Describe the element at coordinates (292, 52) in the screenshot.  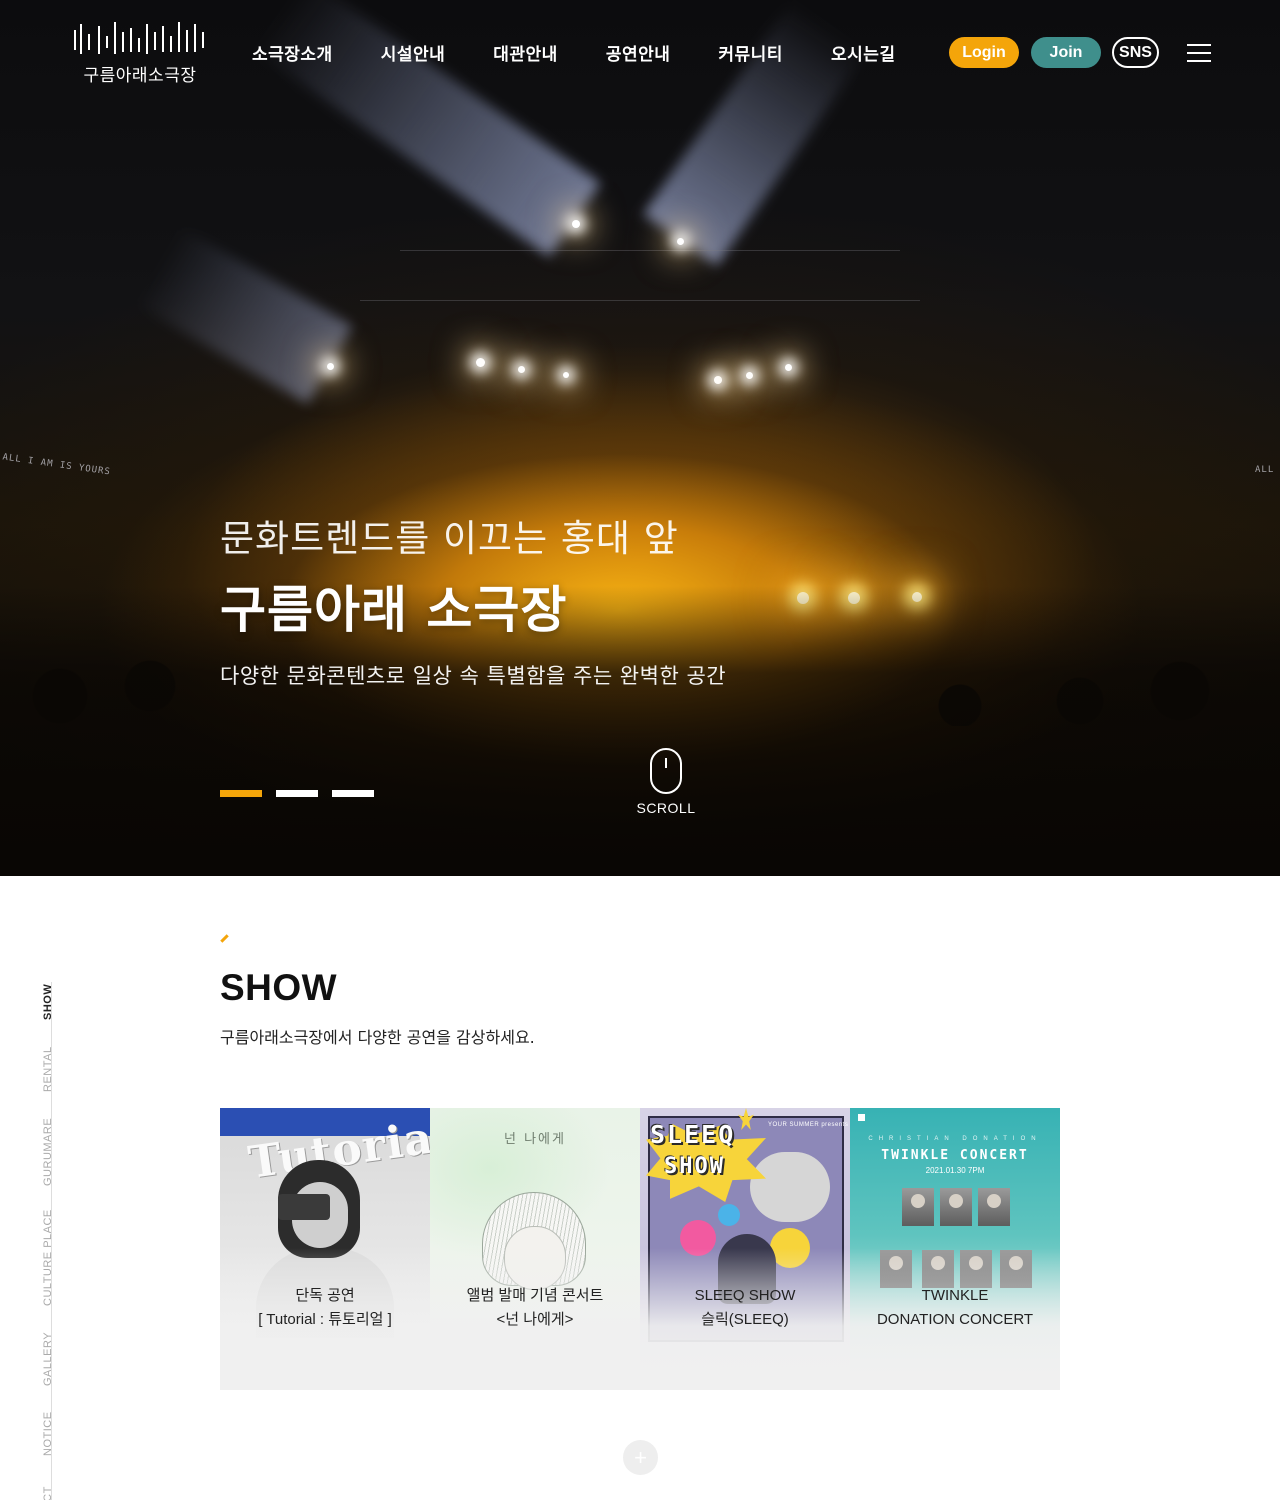
I see `nav-item-theater-intro: 소극장소개` at that location.